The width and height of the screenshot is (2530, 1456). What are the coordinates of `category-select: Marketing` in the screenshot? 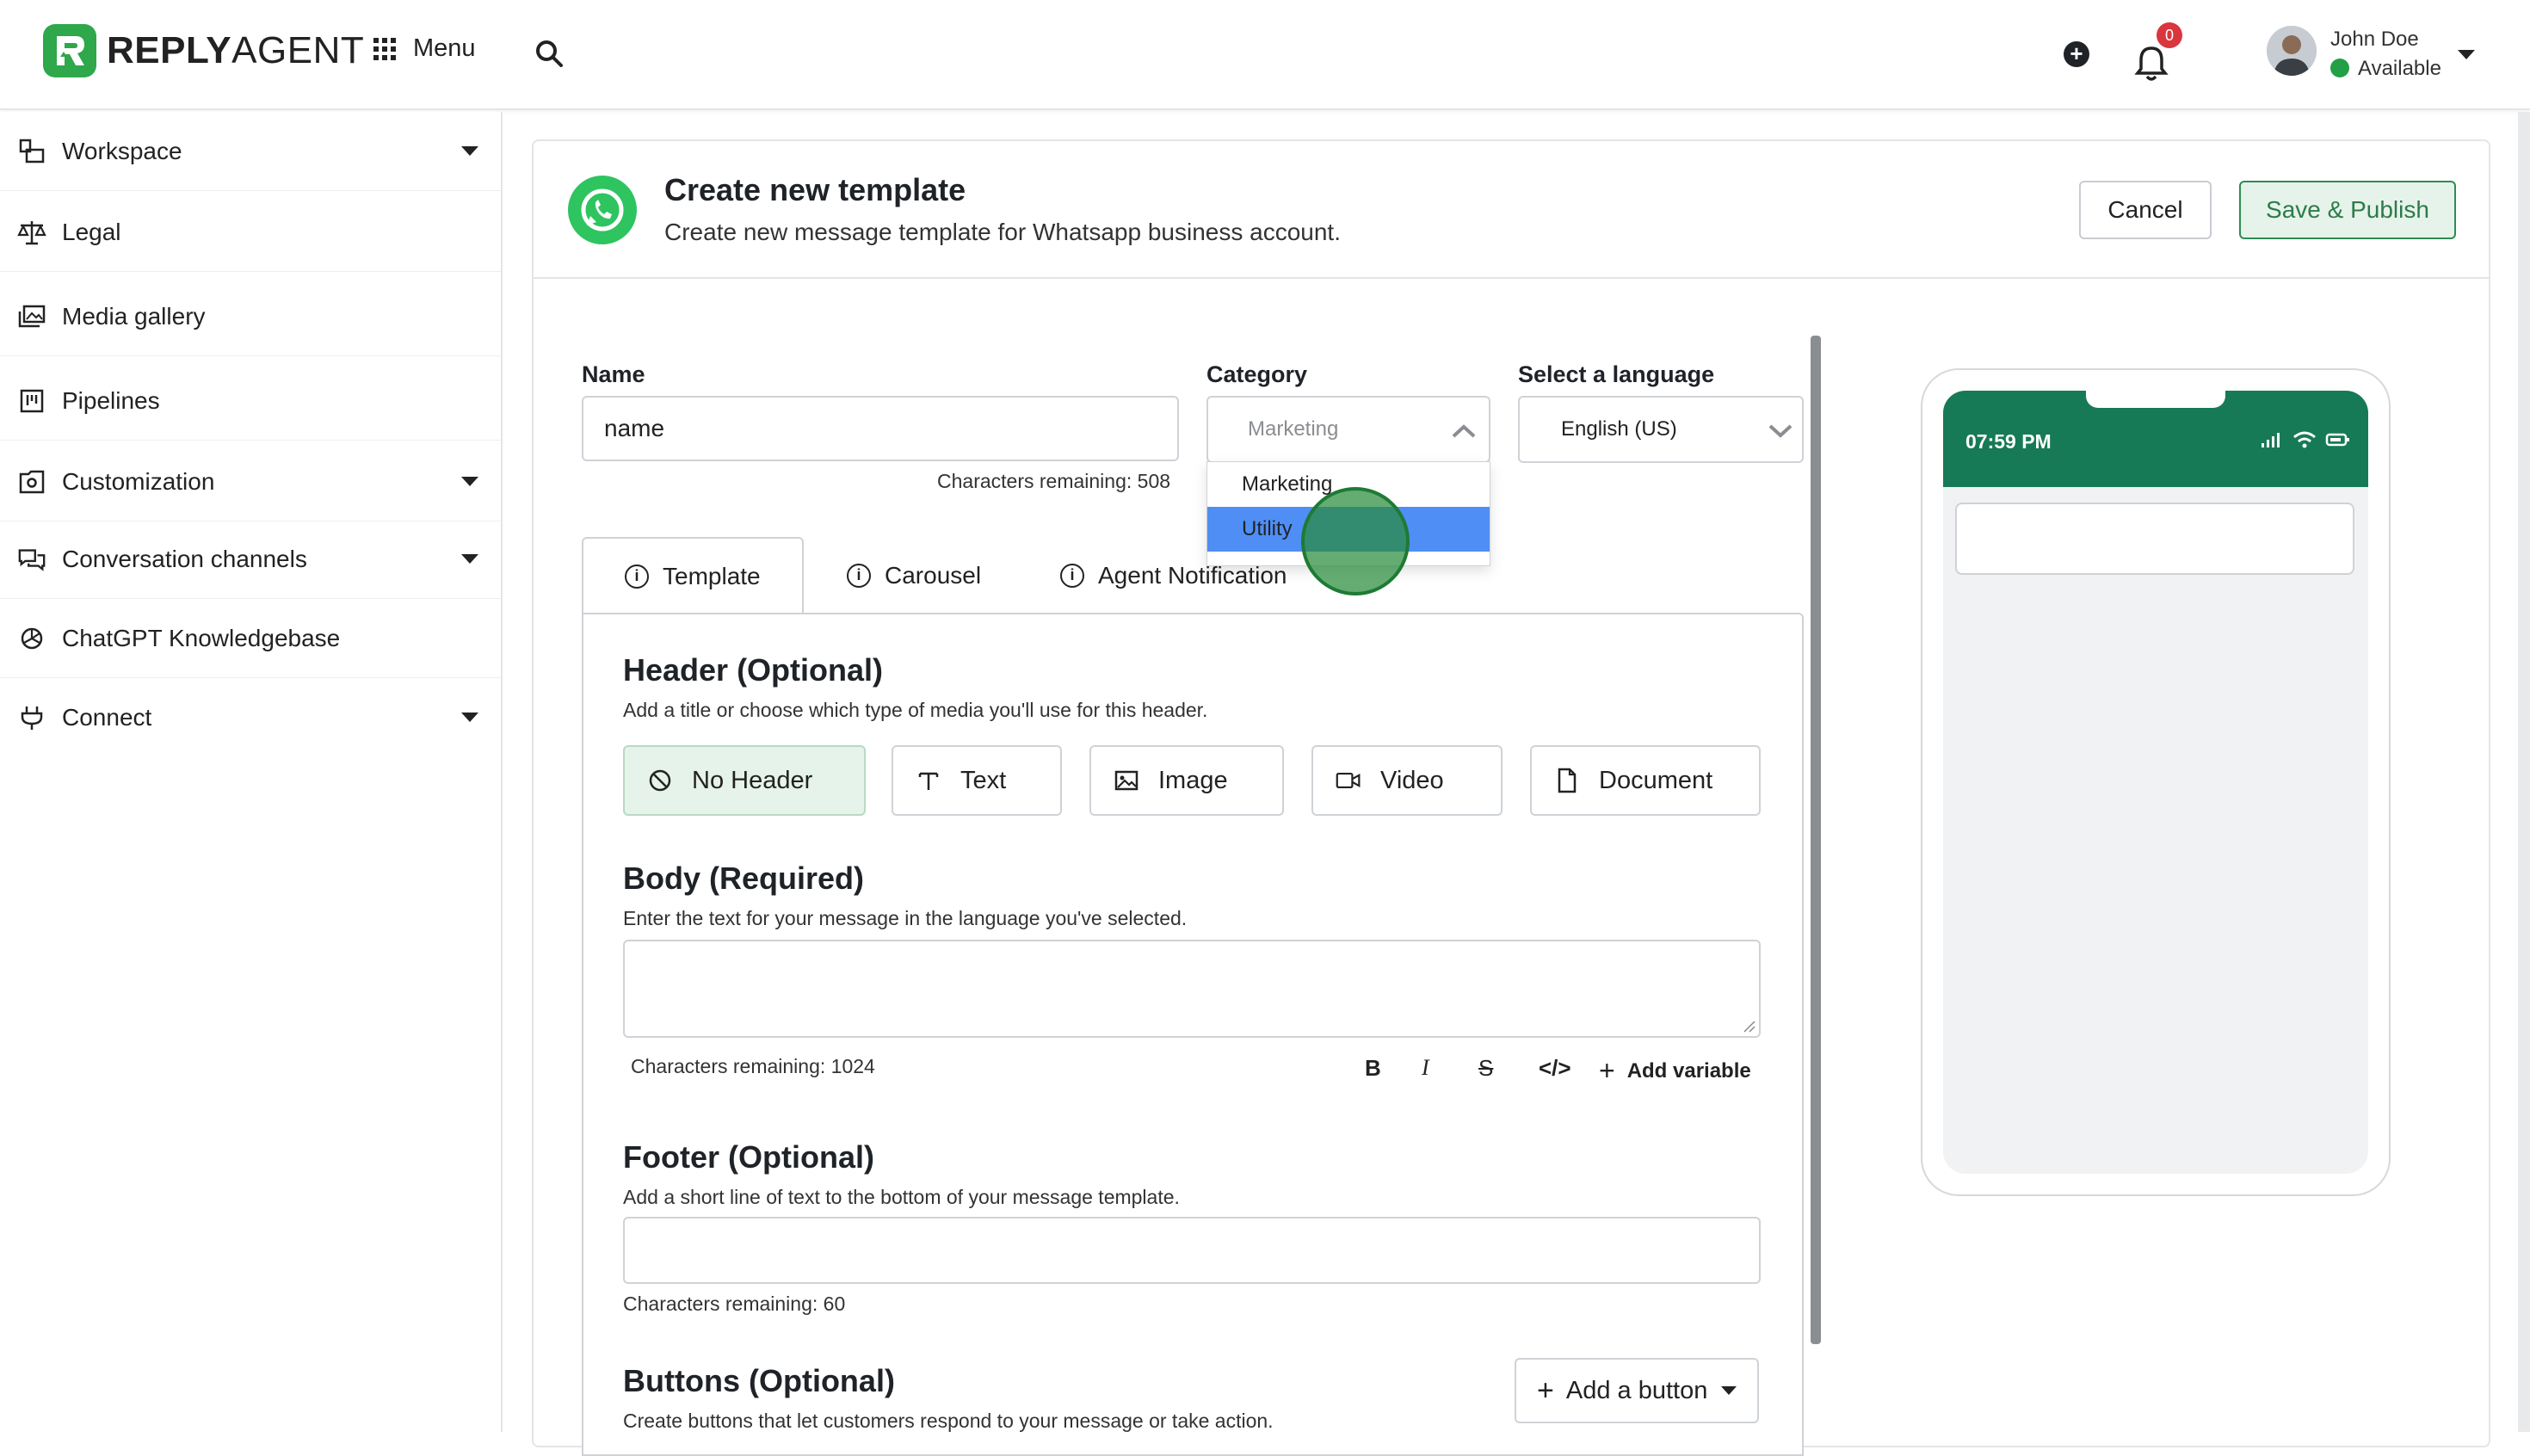 It's located at (1348, 430).